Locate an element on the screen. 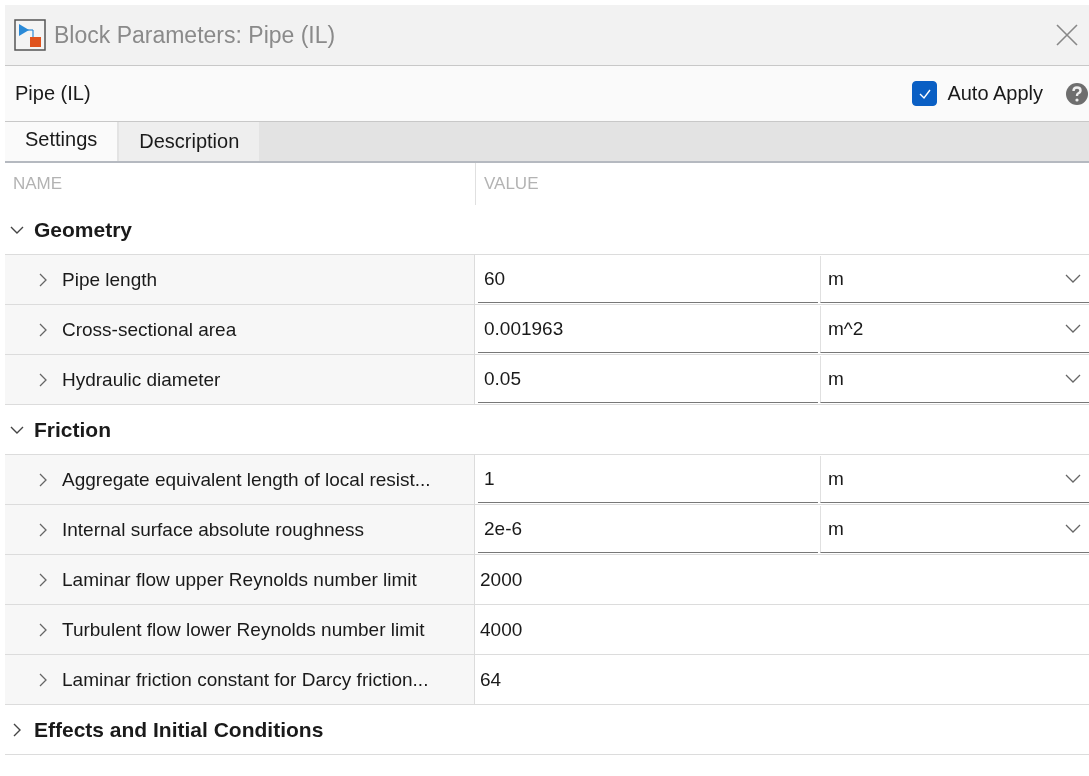 The height and width of the screenshot is (776, 1089). group-header: Effects and Initial Conditions is located at coordinates (547, 730).